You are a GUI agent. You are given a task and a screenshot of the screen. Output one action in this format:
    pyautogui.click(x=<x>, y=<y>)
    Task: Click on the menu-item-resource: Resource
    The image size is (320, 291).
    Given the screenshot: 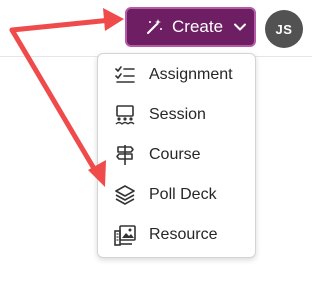 What is the action you would take?
    pyautogui.click(x=176, y=235)
    